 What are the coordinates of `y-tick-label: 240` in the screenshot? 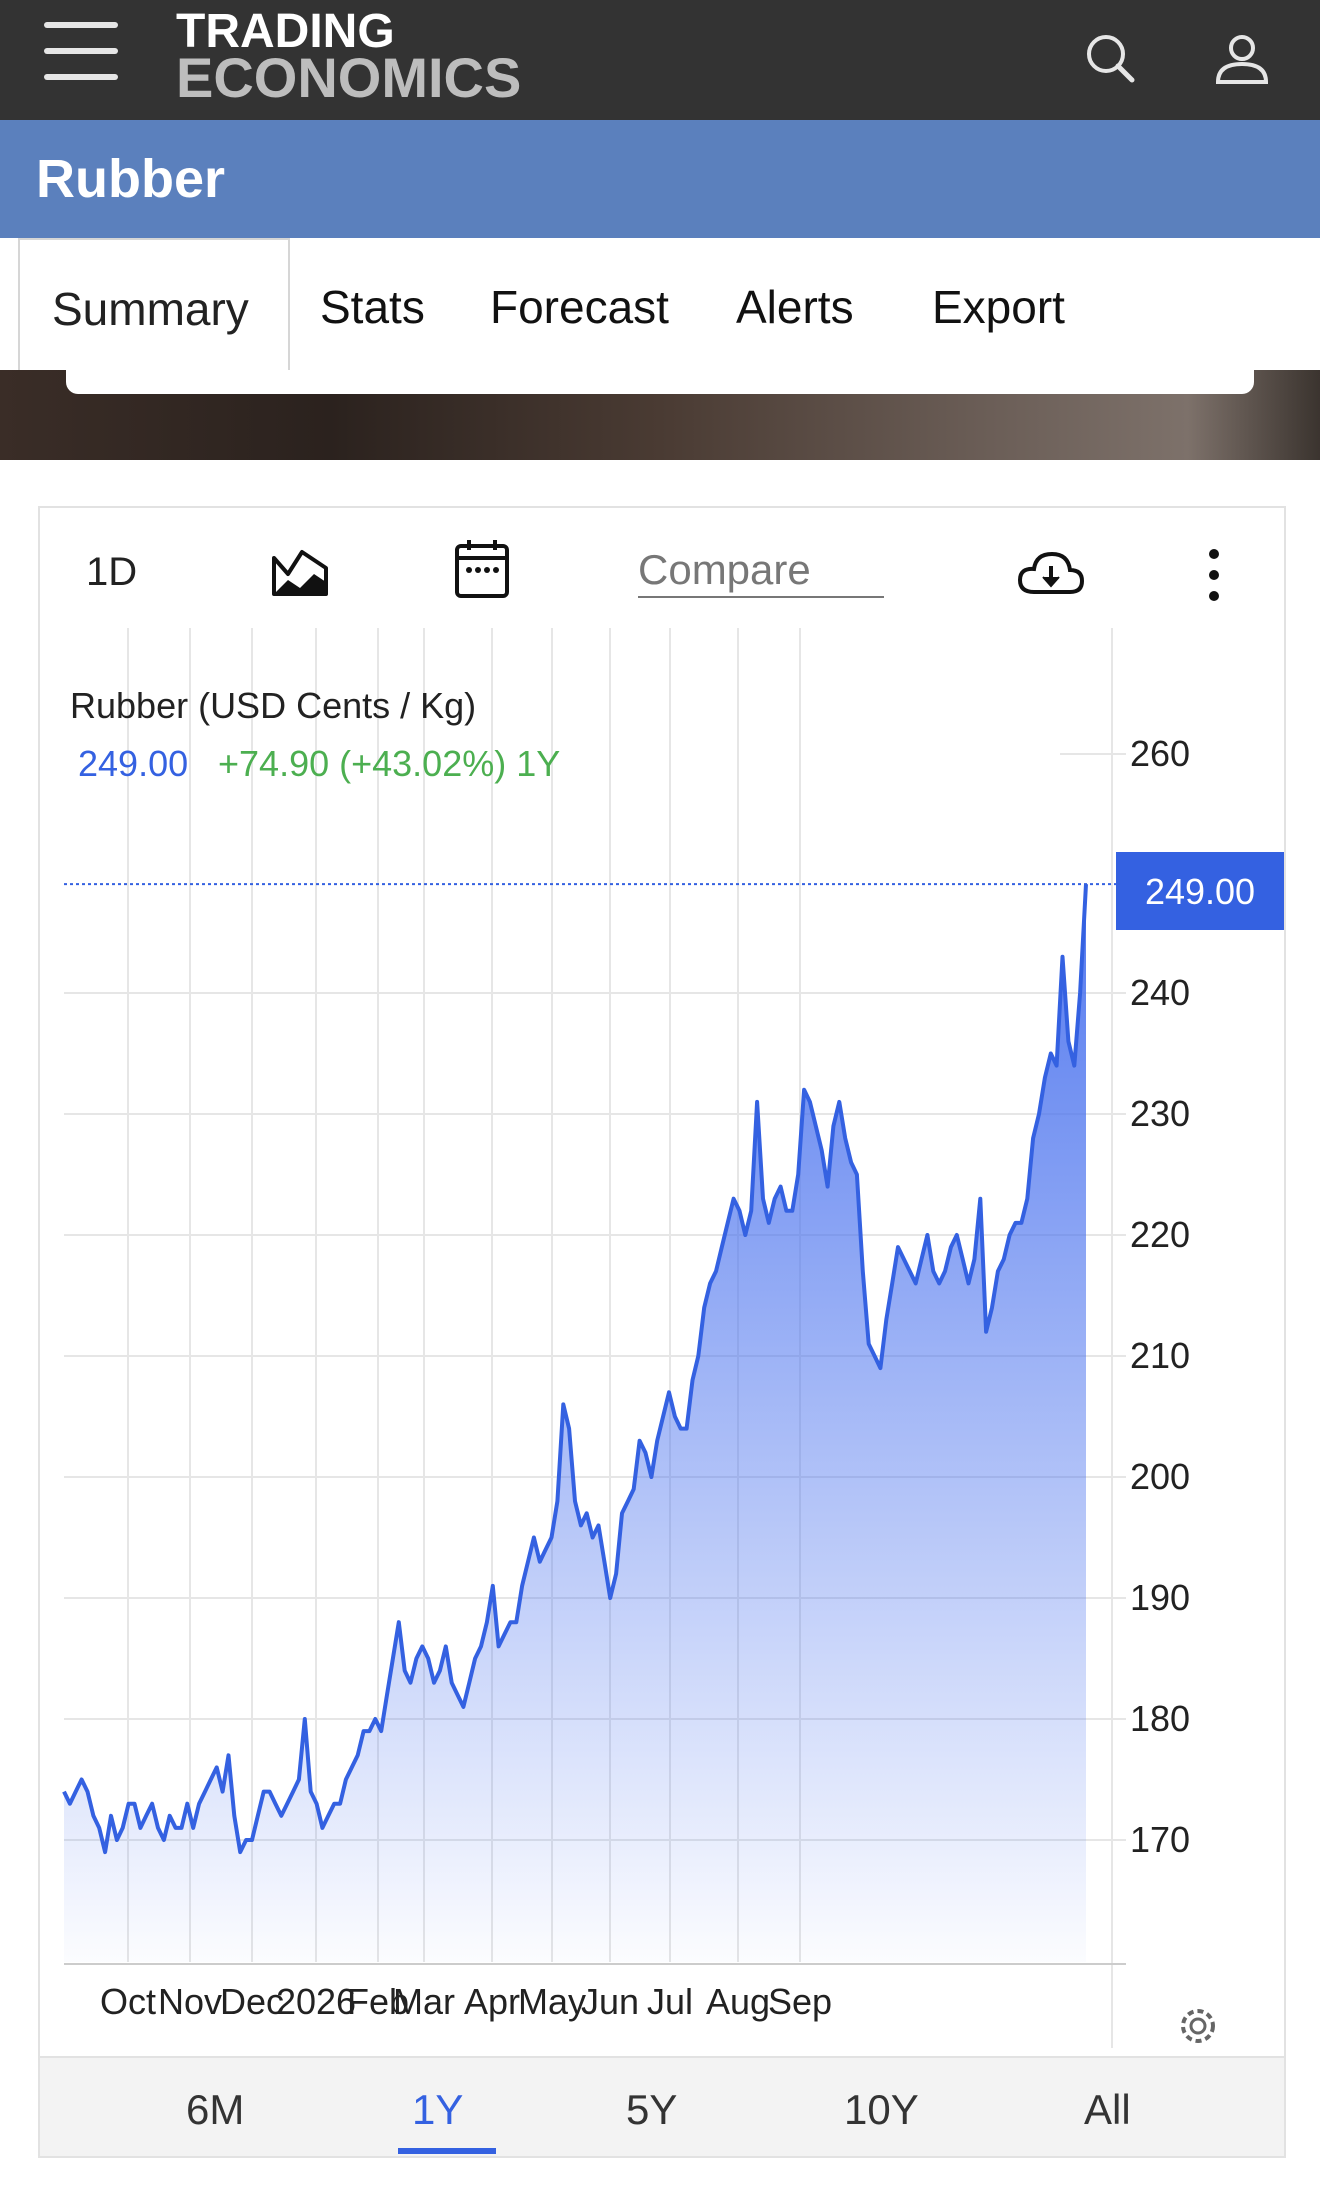 It's located at (1160, 992).